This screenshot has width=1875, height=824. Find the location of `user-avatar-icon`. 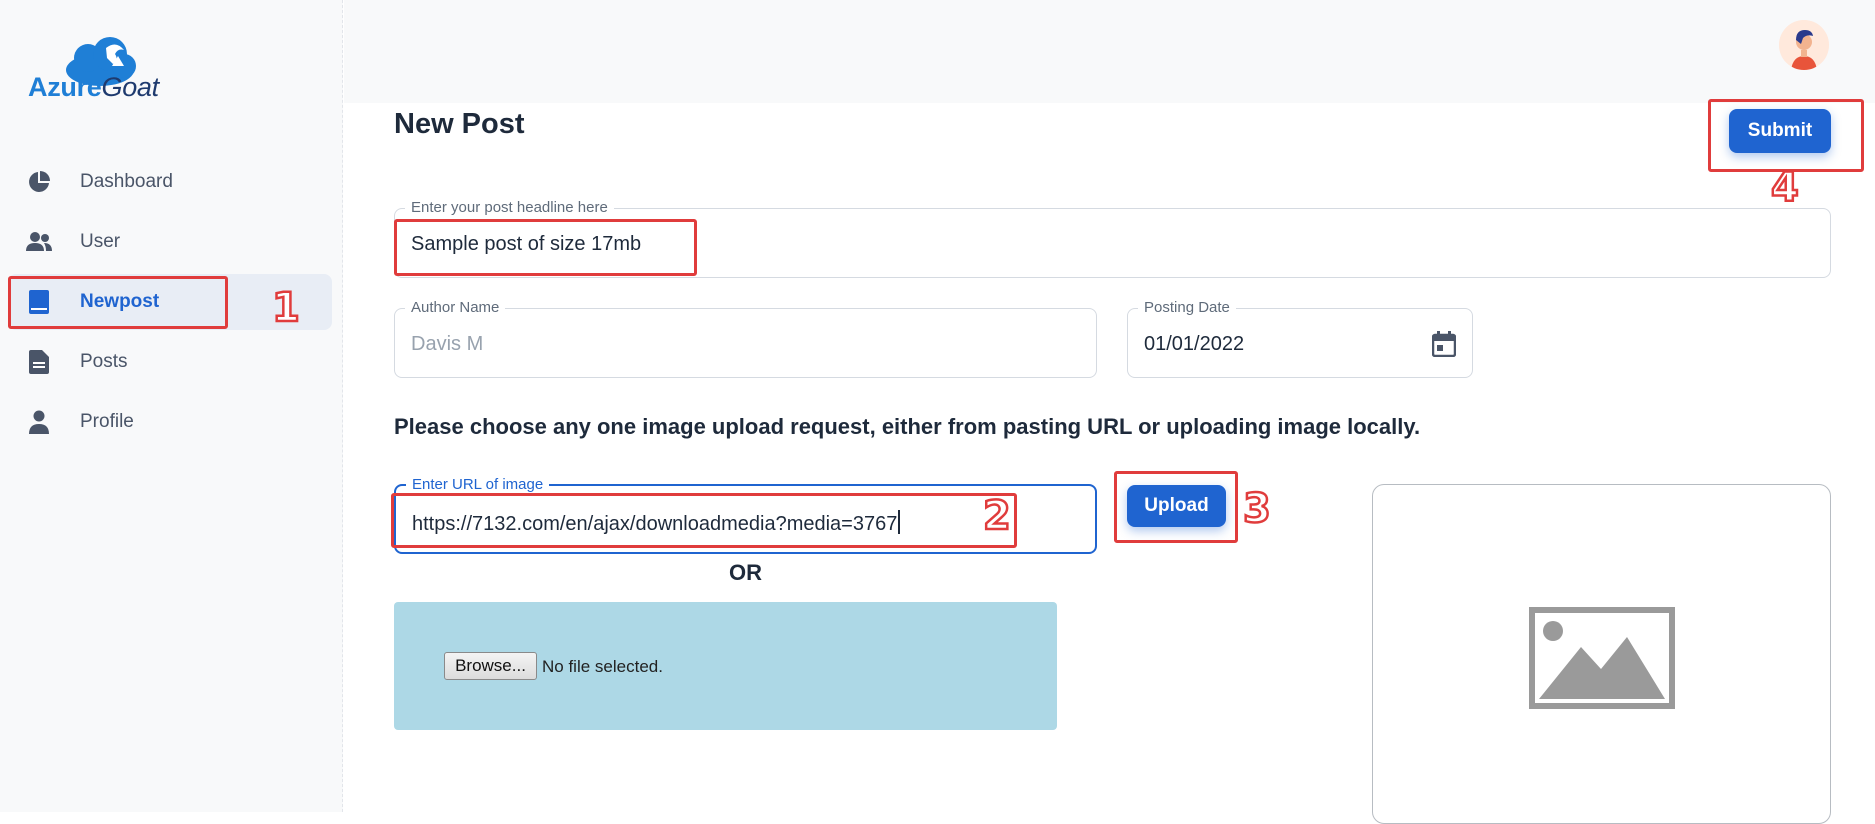

user-avatar-icon is located at coordinates (1804, 45).